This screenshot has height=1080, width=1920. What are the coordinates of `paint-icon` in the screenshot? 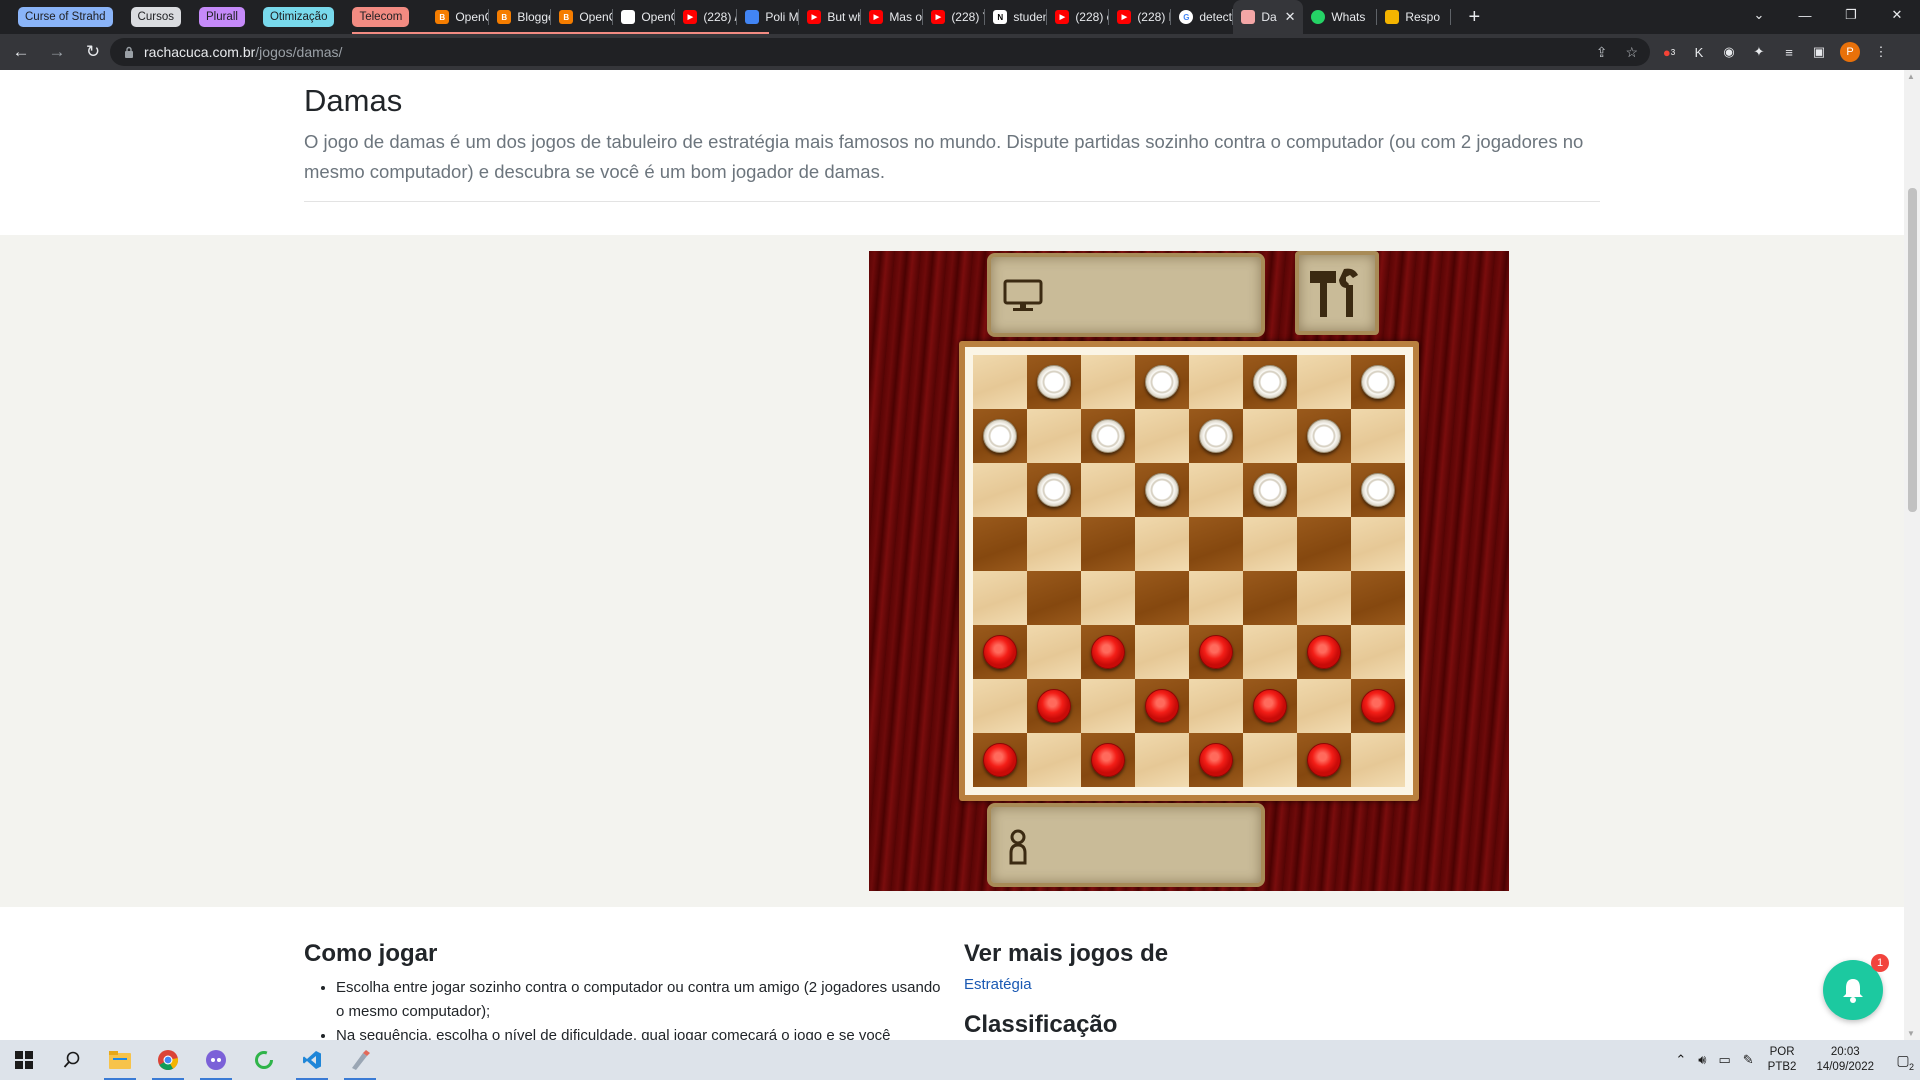 It's located at (360, 1060).